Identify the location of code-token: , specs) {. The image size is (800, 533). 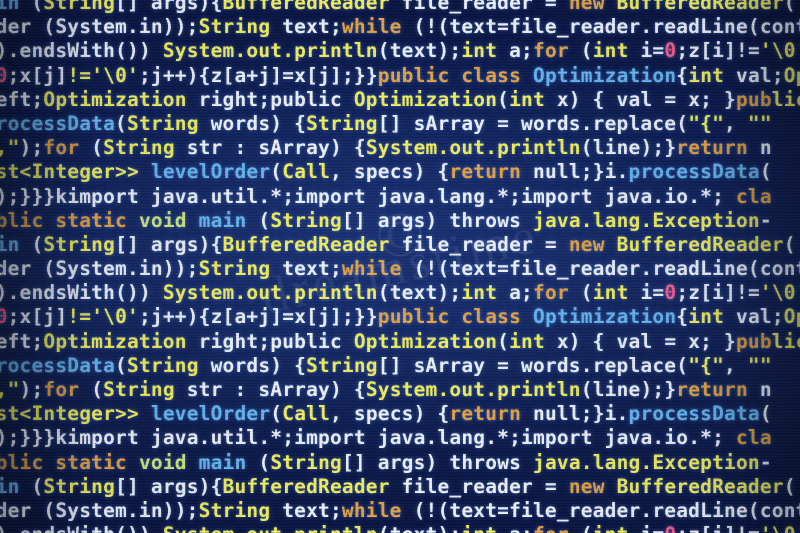
(390, 414).